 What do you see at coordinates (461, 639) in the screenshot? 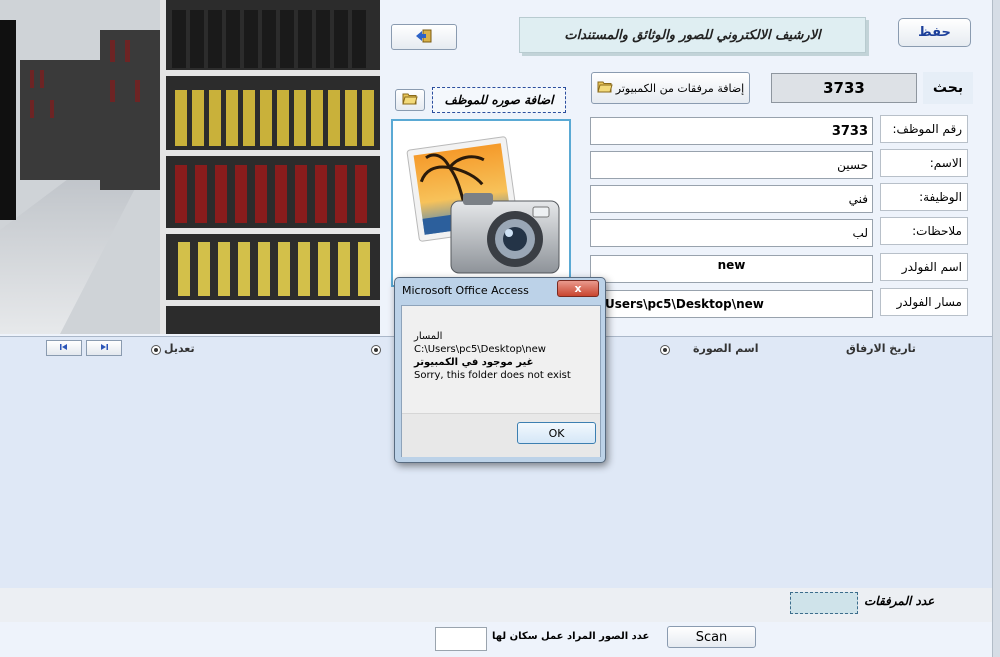
I see `scan-count-input` at bounding box center [461, 639].